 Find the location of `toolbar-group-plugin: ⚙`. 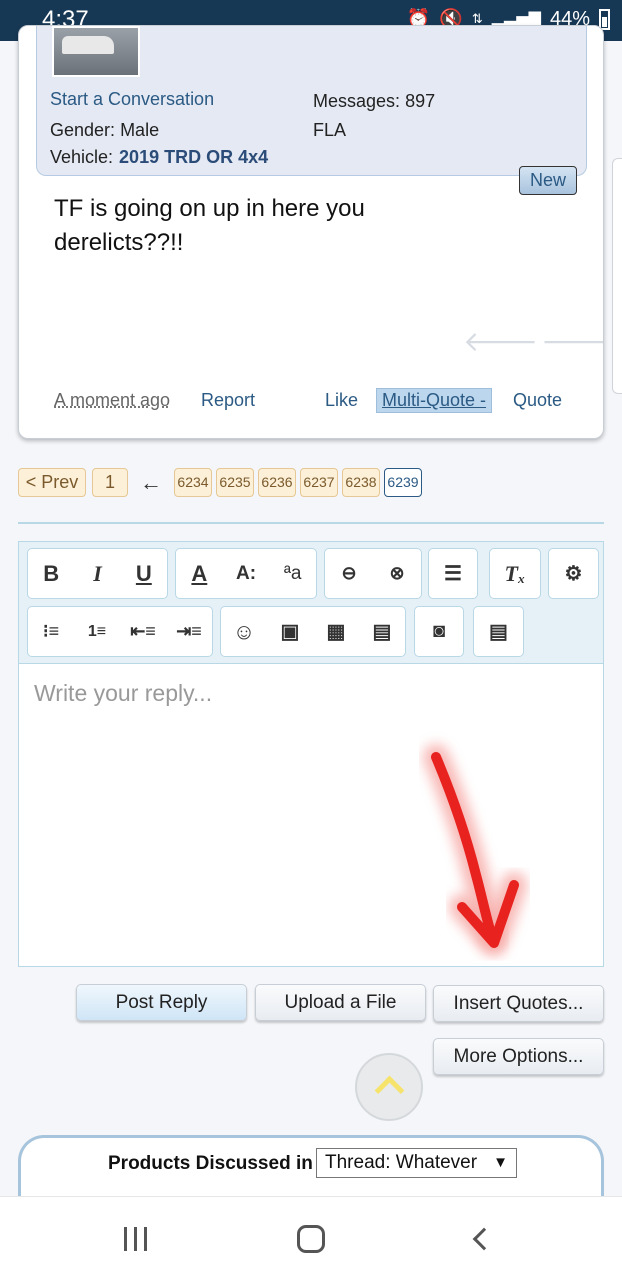

toolbar-group-plugin: ⚙ is located at coordinates (573, 573).